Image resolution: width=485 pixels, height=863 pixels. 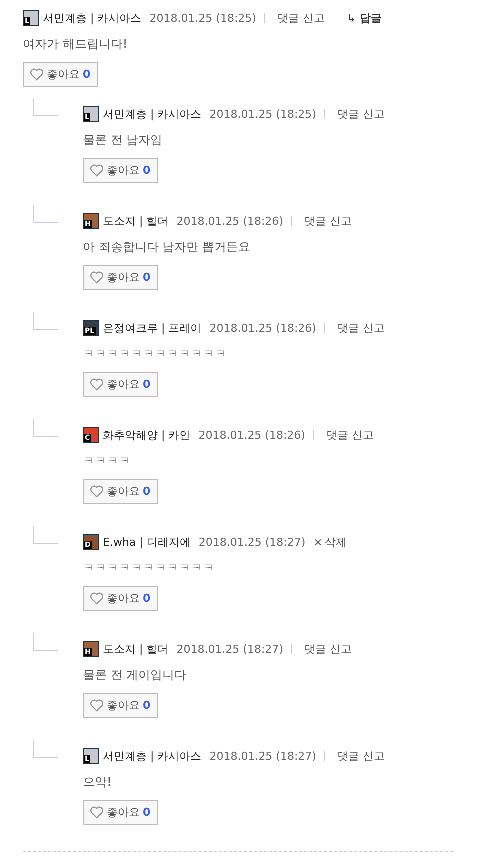 I want to click on comment-text: ㅋㅋㅋㅋㅋㅋㅋㅋㅋㅋㅋ, so click(x=149, y=568).